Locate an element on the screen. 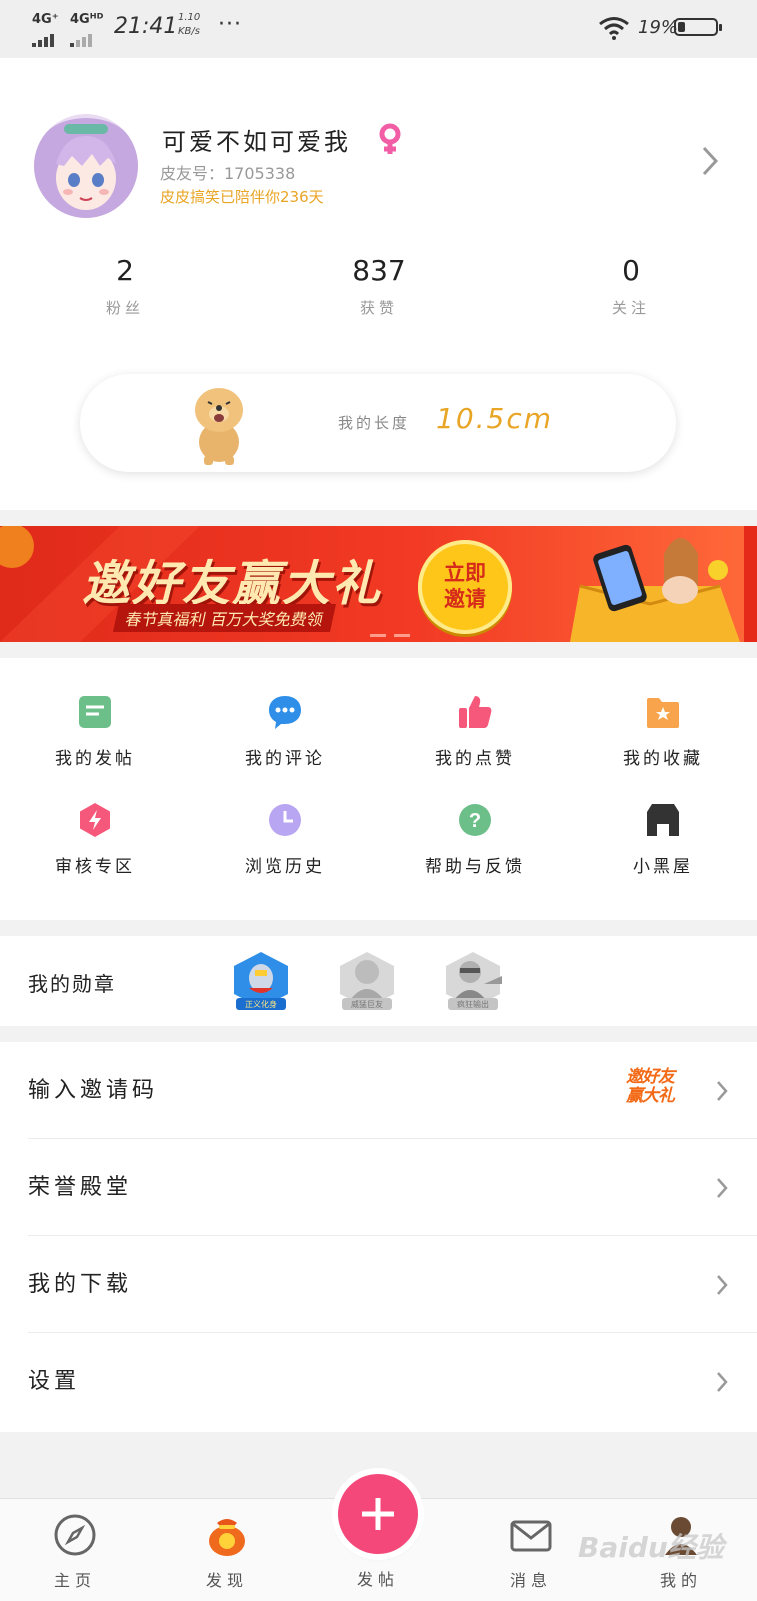  battery-icon is located at coordinates (698, 27).